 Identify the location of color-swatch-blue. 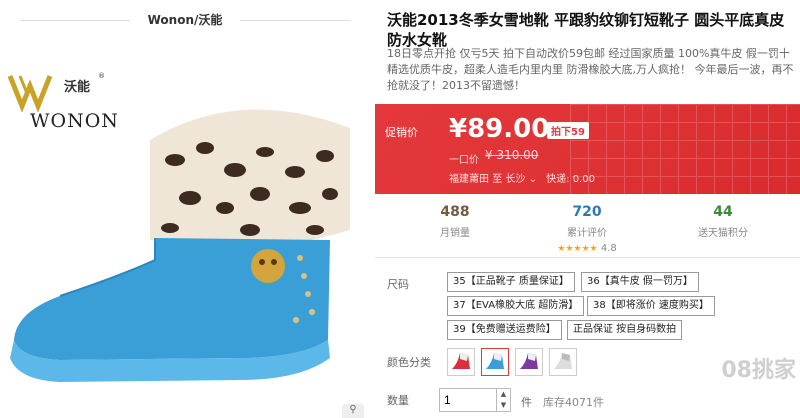
(495, 362).